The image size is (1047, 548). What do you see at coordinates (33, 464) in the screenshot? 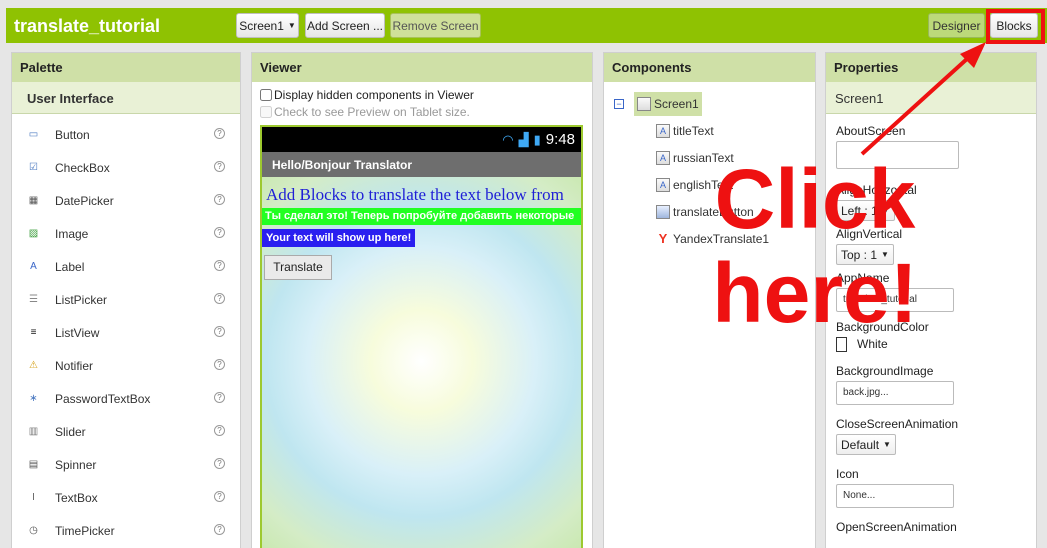
I see `spinner-icon: ▤` at bounding box center [33, 464].